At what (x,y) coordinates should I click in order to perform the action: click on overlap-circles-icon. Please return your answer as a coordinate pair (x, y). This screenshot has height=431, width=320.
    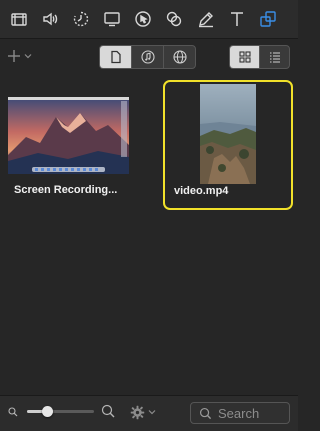
    Looking at the image, I should click on (174, 19).